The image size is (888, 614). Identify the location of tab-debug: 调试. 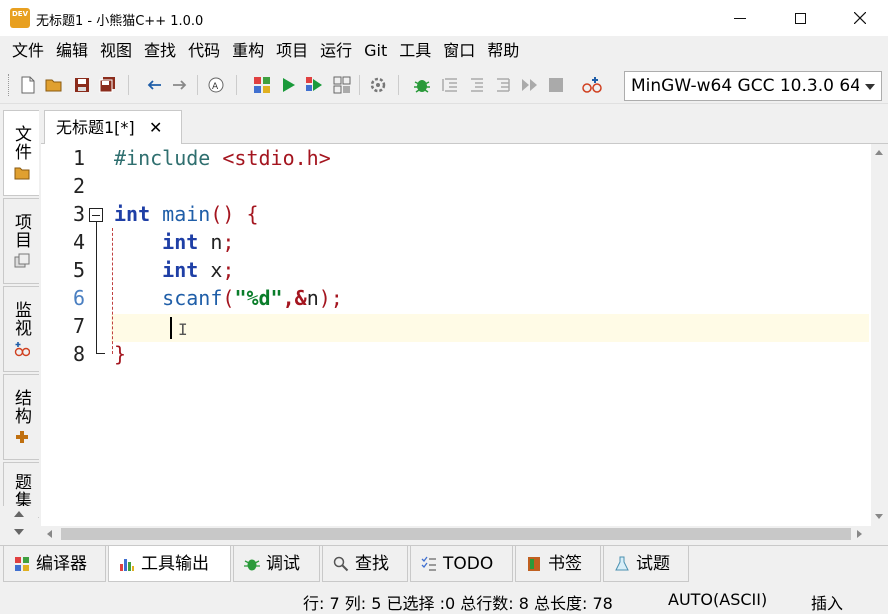
(276, 564).